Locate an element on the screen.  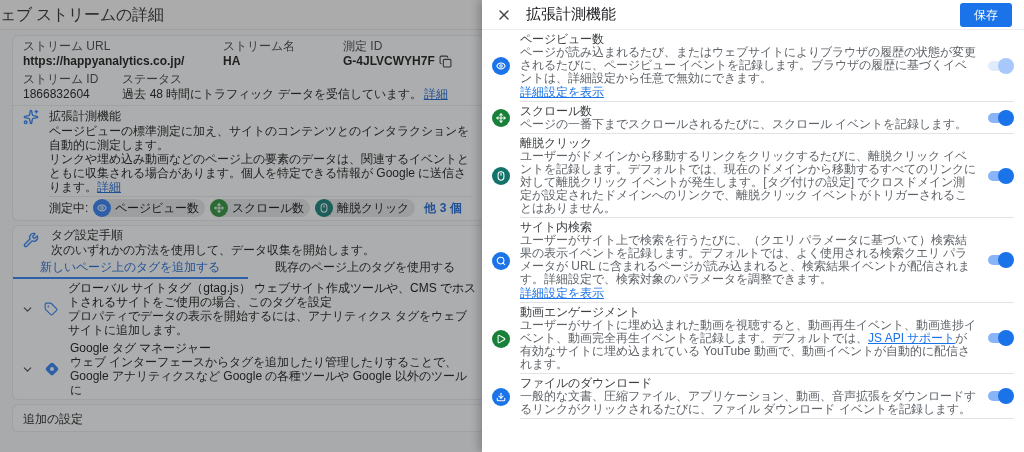
item-title: サイト内検索 is located at coordinates (556, 227).